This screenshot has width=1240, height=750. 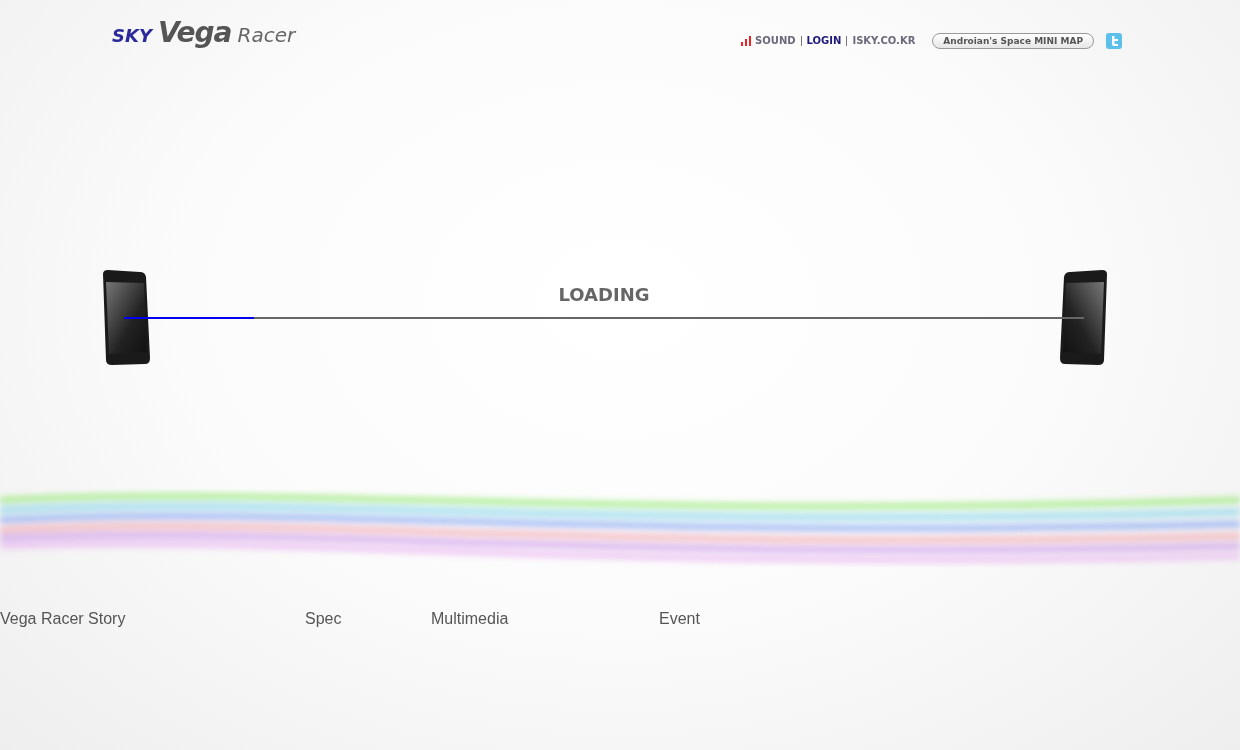 What do you see at coordinates (470, 619) in the screenshot?
I see `nav-link: Multimedia` at bounding box center [470, 619].